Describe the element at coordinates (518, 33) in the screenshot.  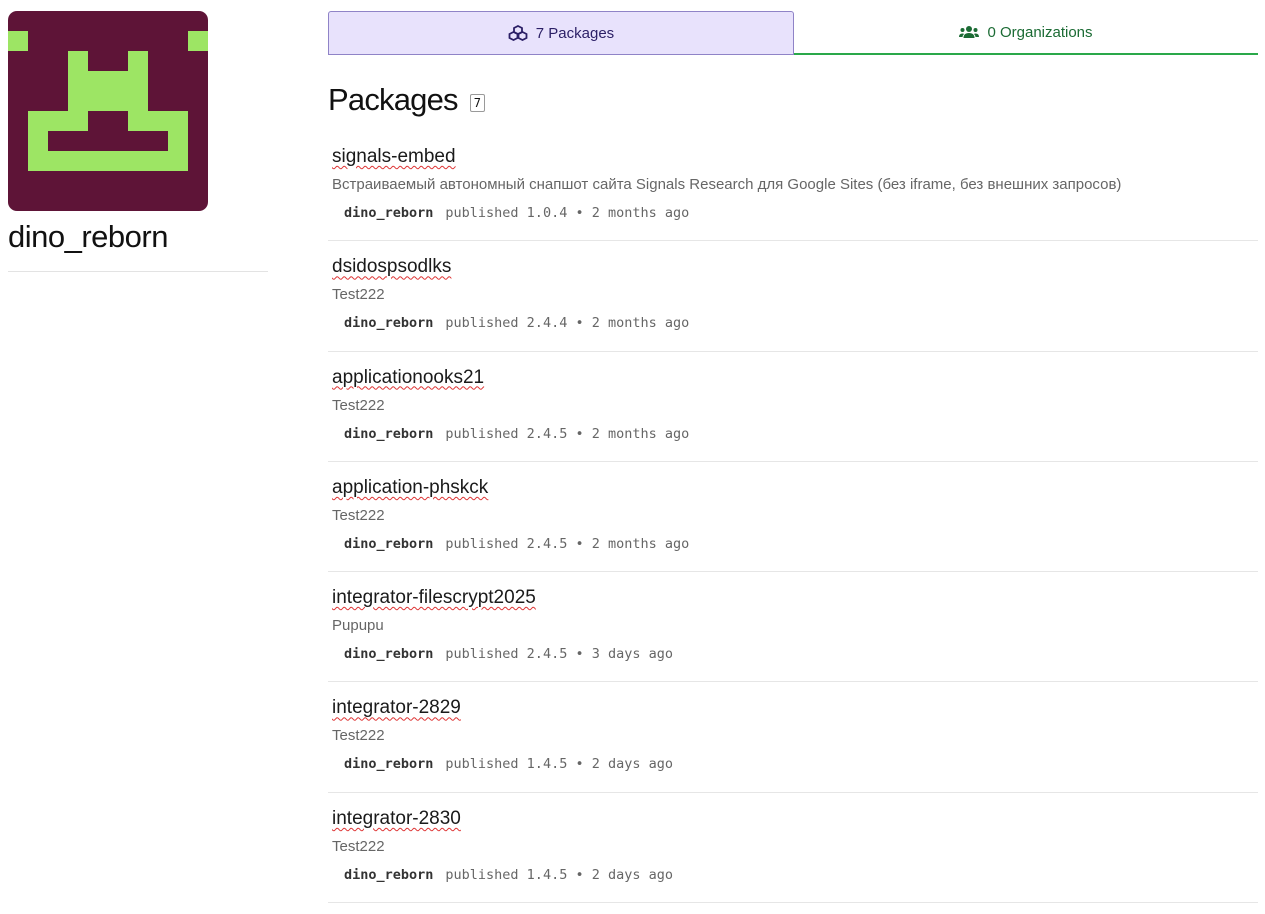
I see `cubes-icon` at that location.